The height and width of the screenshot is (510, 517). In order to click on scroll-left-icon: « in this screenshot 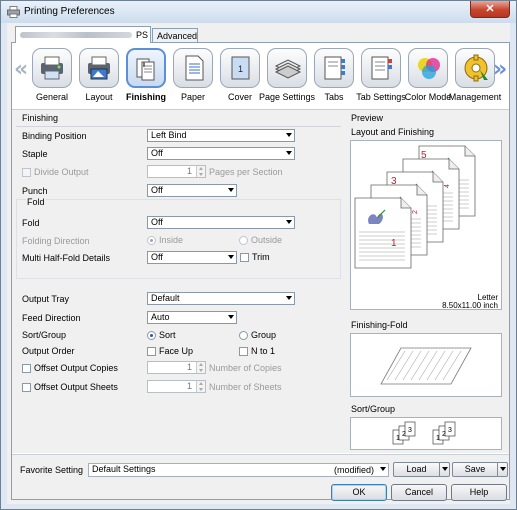, I will do `click(21, 69)`.